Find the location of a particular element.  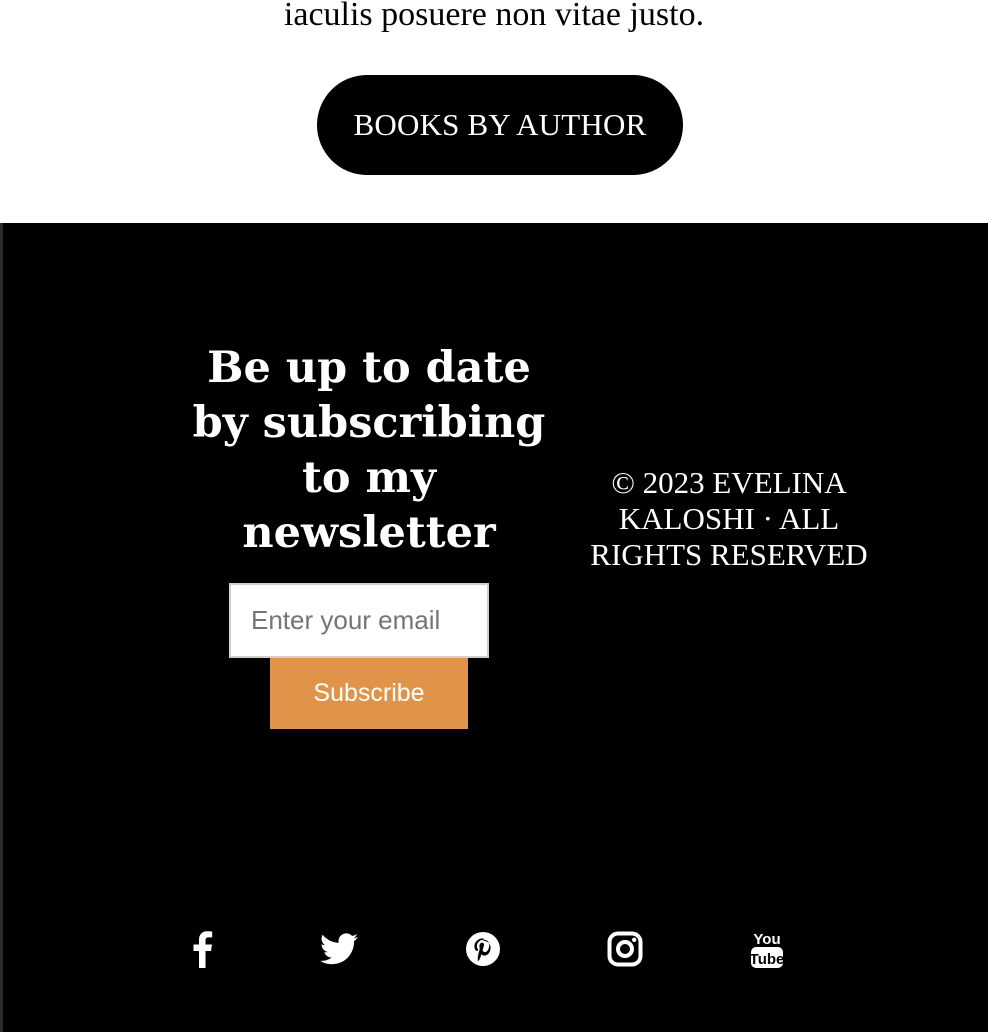

pinterest-icon is located at coordinates (483, 949).